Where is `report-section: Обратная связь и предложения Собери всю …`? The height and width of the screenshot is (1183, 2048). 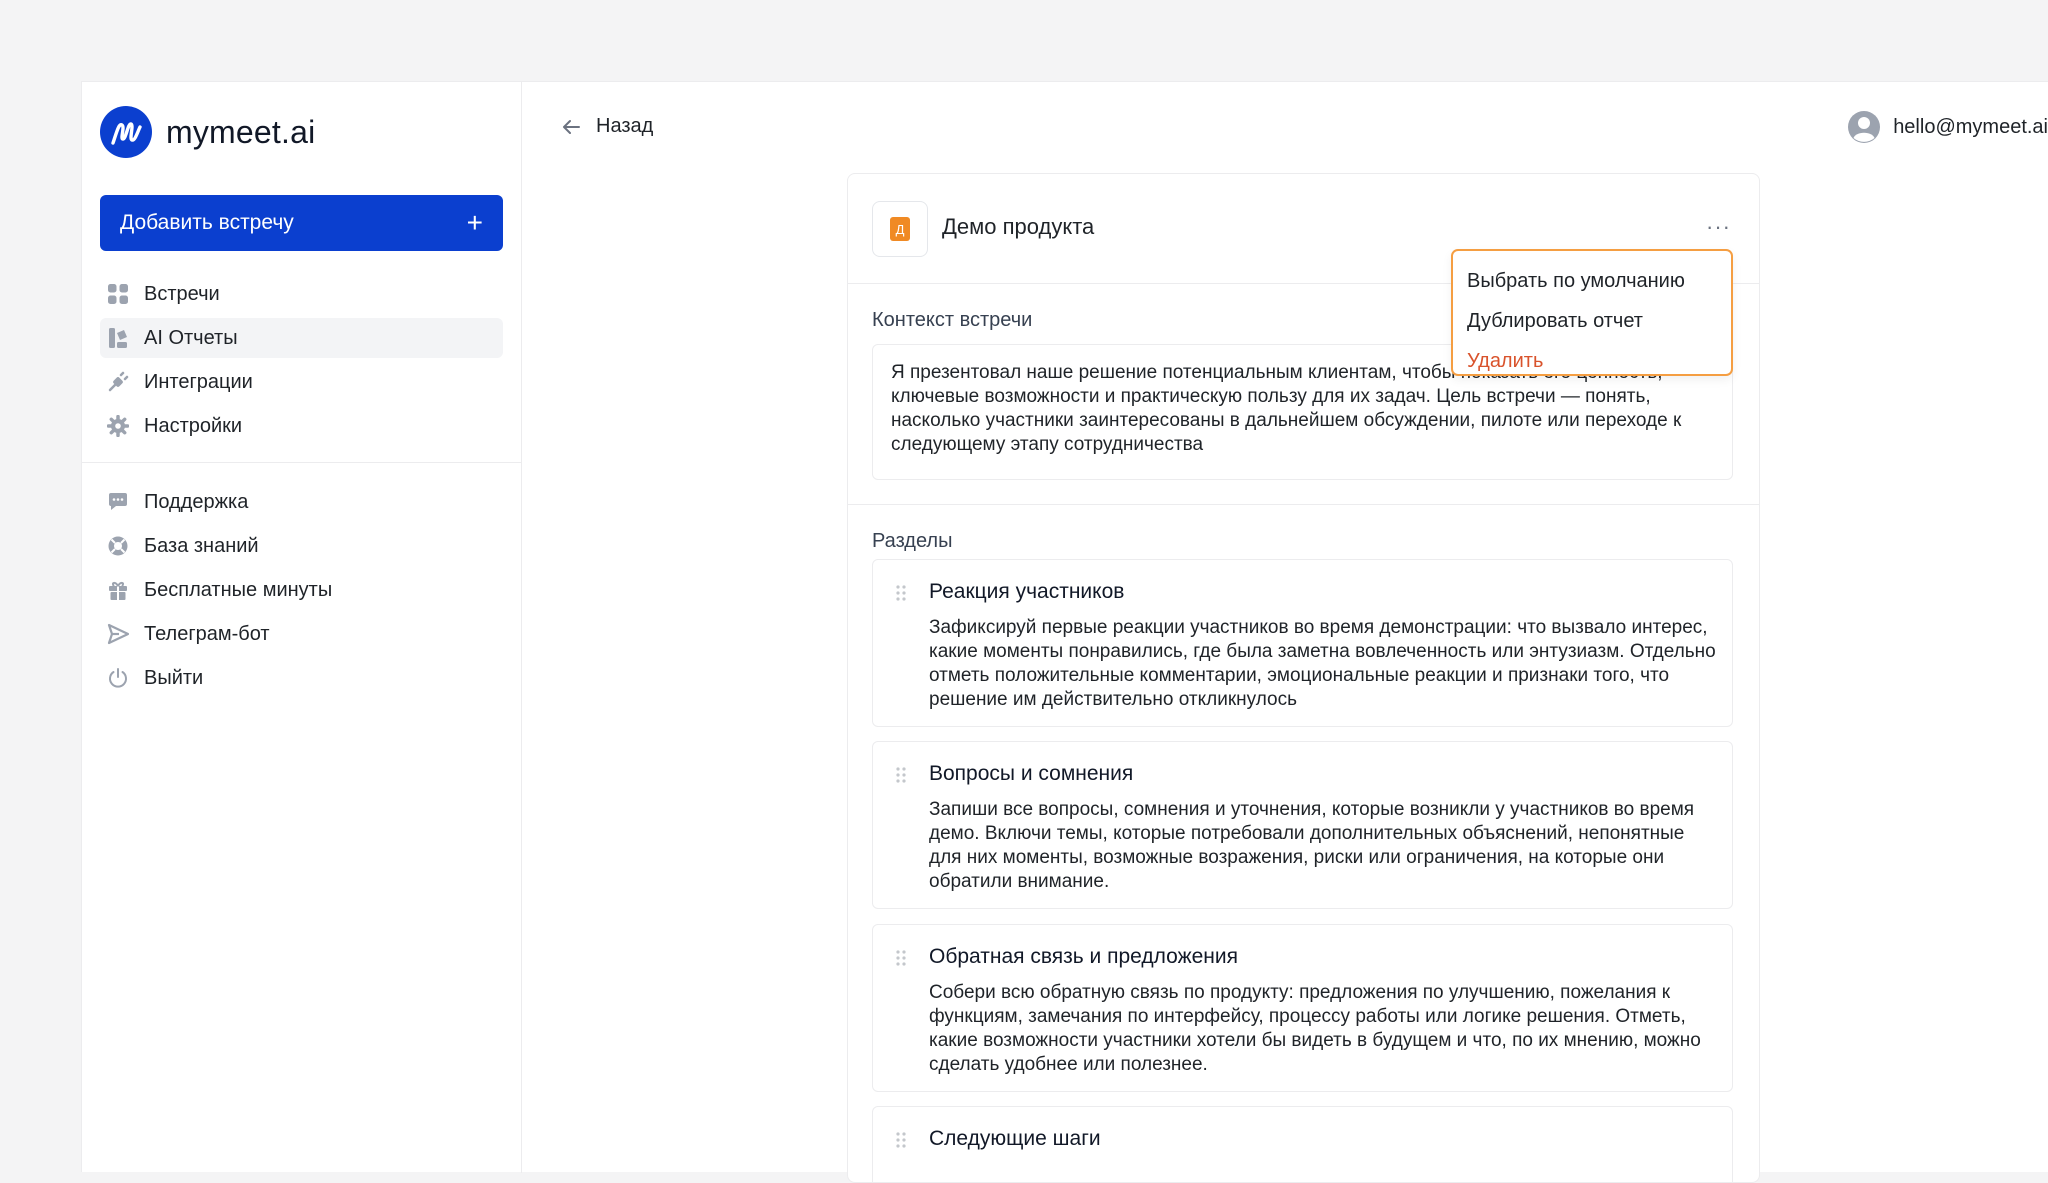
report-section: Обратная связь и предложения Собери всю … is located at coordinates (1302, 1008).